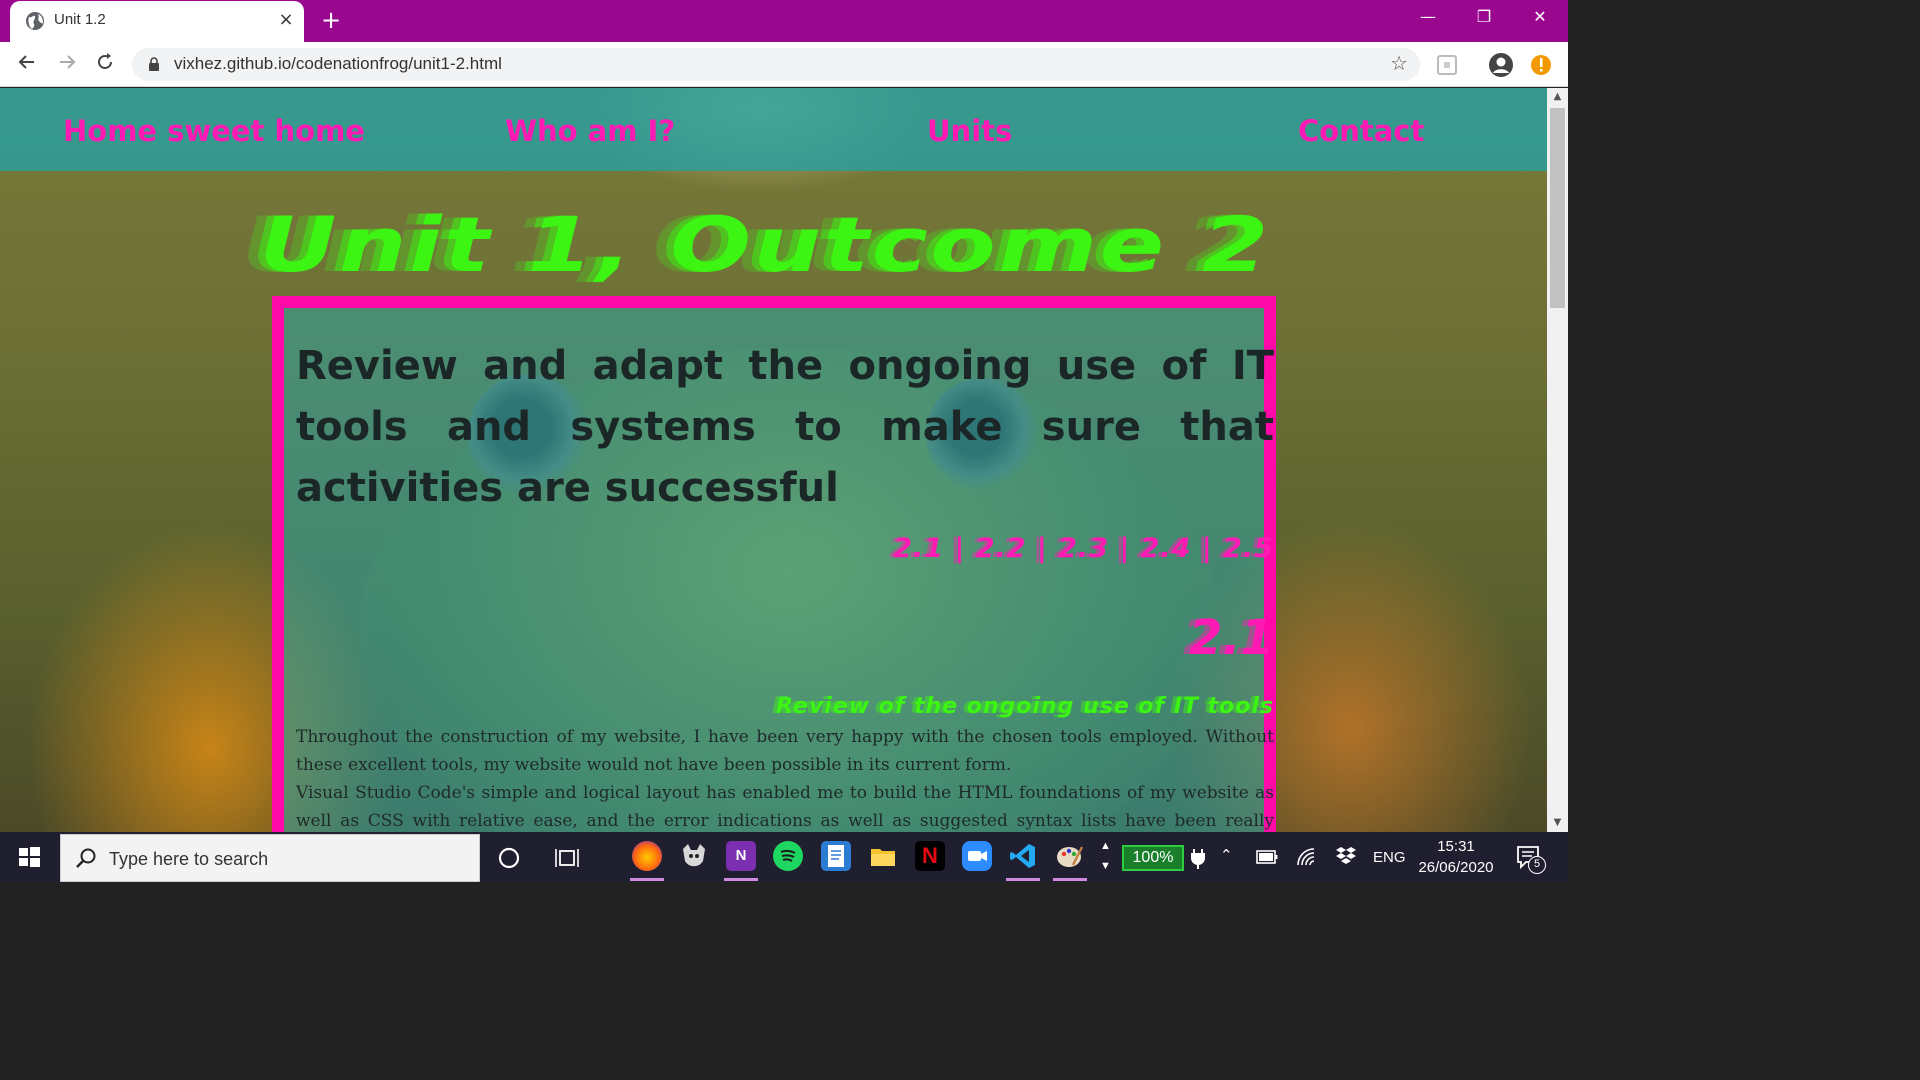 The image size is (1920, 1080). I want to click on tab-close-button: ×, so click(286, 20).